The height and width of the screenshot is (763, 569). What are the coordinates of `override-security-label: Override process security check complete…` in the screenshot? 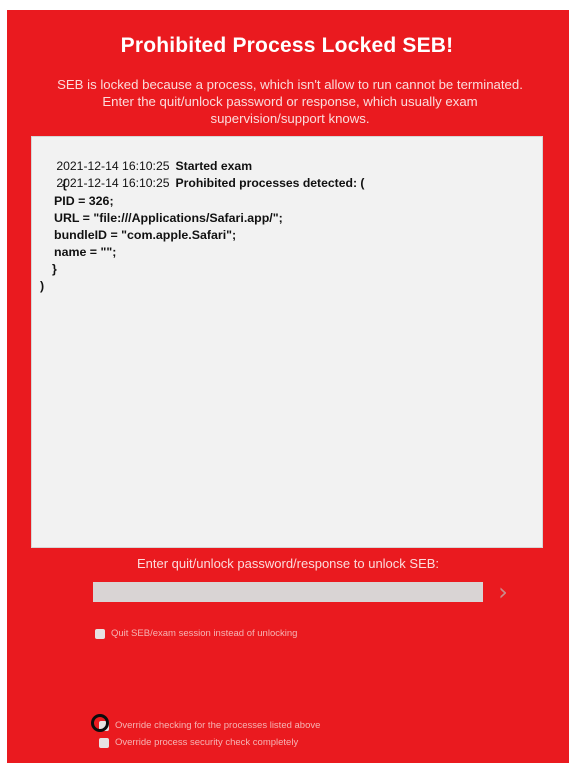 It's located at (207, 742).